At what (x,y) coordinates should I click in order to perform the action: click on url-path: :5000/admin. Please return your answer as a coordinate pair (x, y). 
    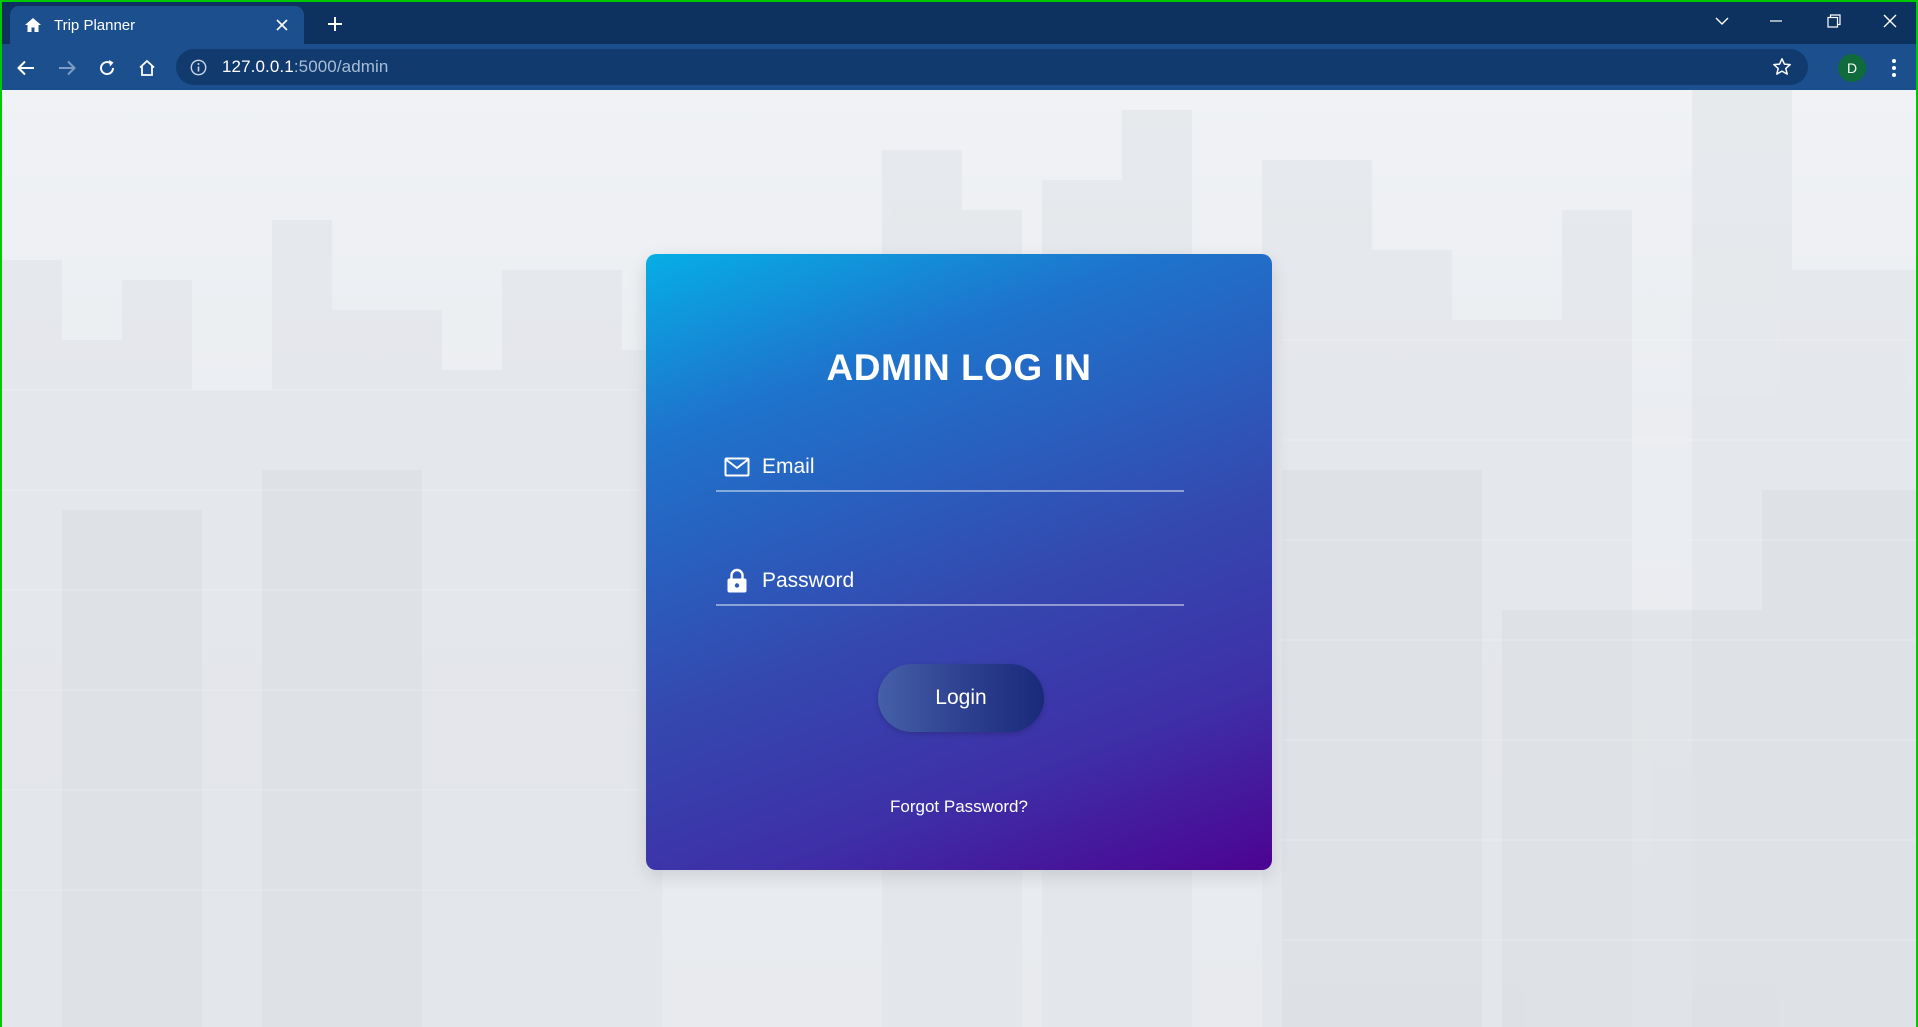
    Looking at the image, I should click on (341, 66).